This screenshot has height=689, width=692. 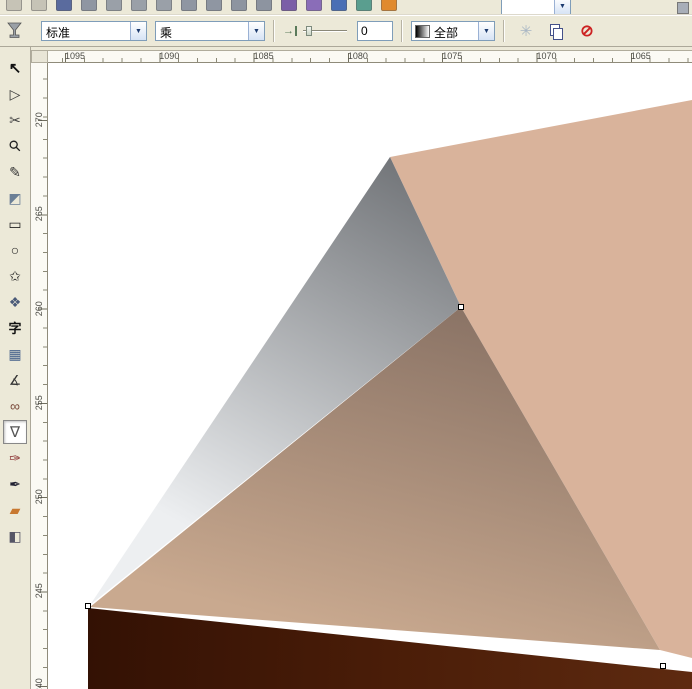 What do you see at coordinates (15, 250) in the screenshot?
I see `ellipse-tool: ○` at bounding box center [15, 250].